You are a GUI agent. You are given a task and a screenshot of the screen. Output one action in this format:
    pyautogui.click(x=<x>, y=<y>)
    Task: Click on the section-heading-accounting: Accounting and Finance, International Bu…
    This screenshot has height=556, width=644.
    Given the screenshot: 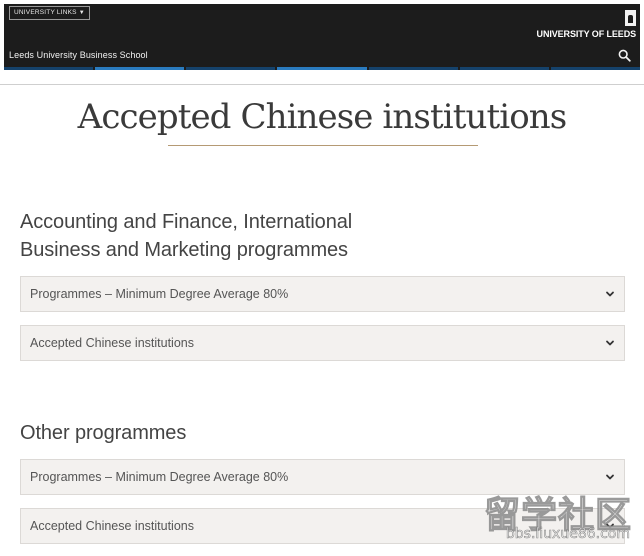 What is the action you would take?
    pyautogui.click(x=210, y=236)
    